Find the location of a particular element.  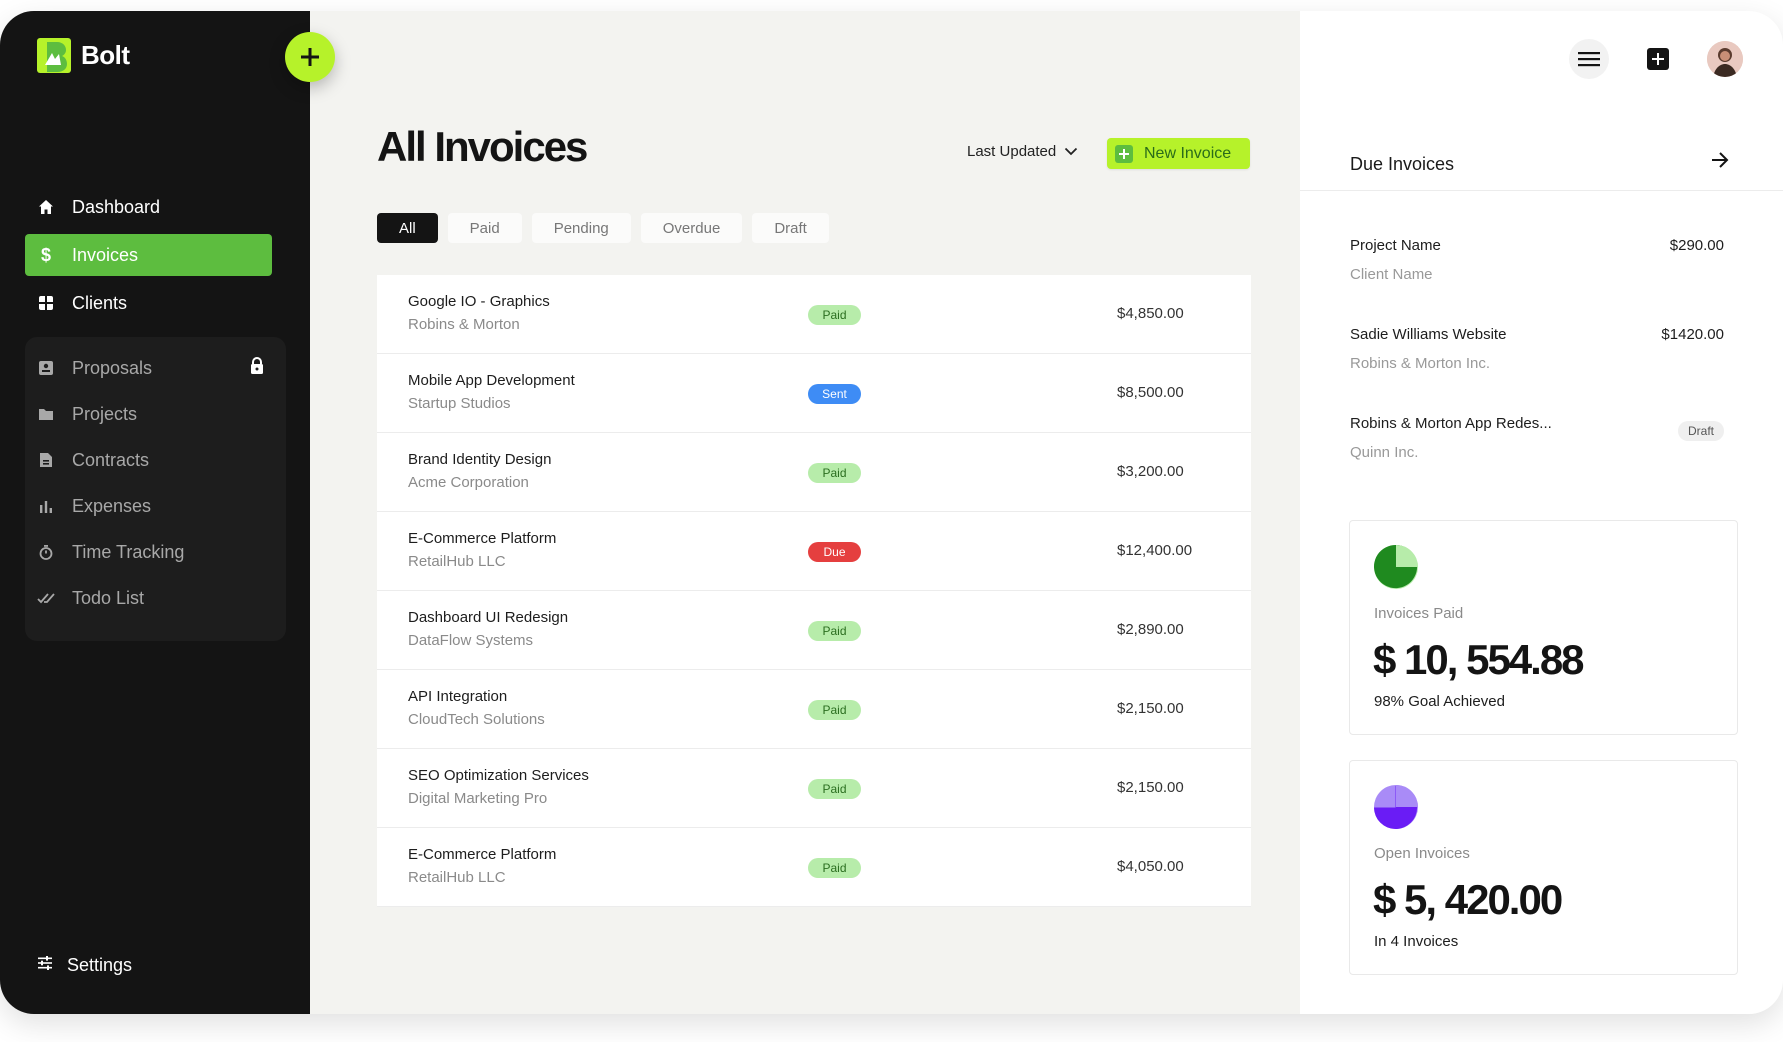

invoice-amount: $8,500.00 is located at coordinates (1150, 392).